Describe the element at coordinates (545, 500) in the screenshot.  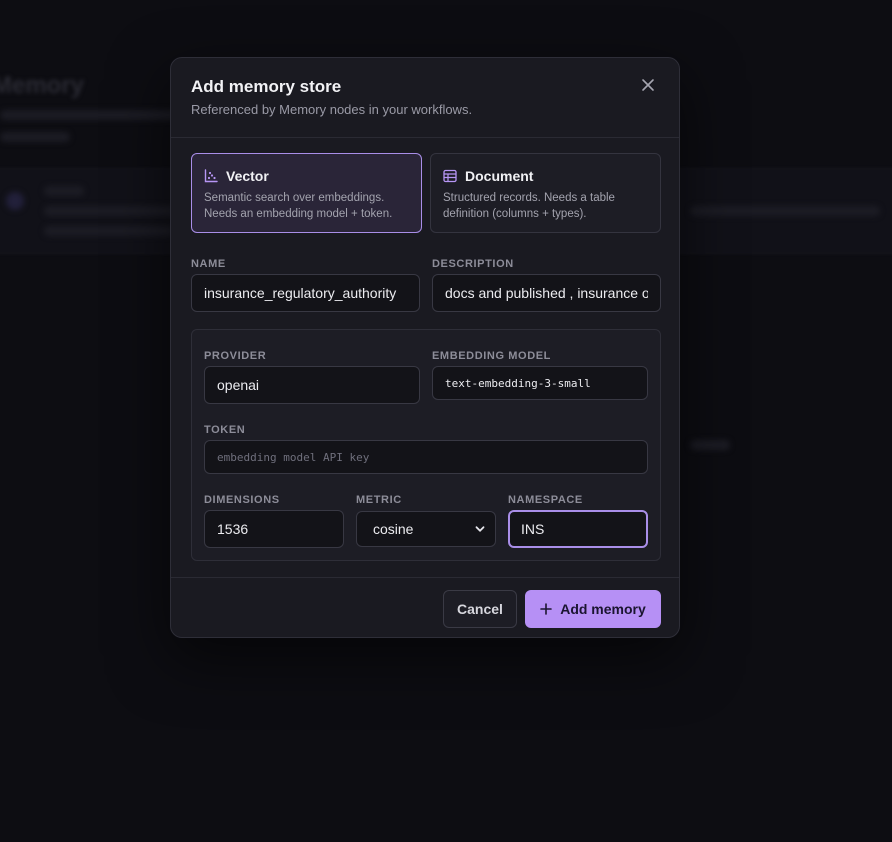
I see `namespace-label: NAMESPACE` at that location.